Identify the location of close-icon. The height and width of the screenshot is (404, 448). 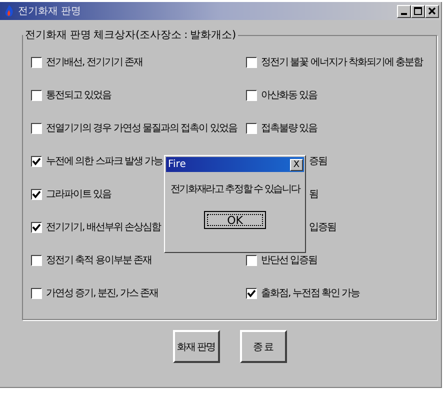
(432, 11).